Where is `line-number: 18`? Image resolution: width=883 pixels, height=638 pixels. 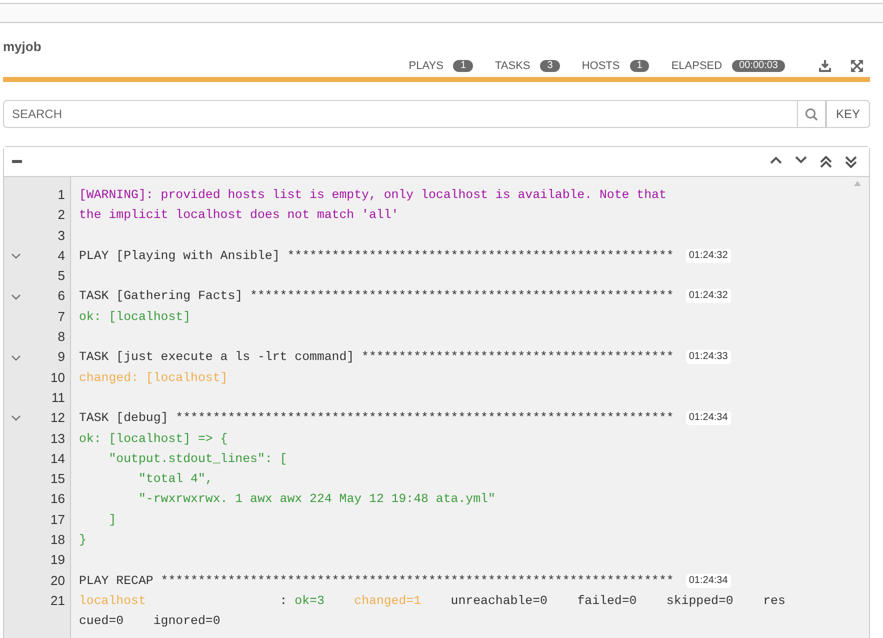
line-number: 18 is located at coordinates (57, 540).